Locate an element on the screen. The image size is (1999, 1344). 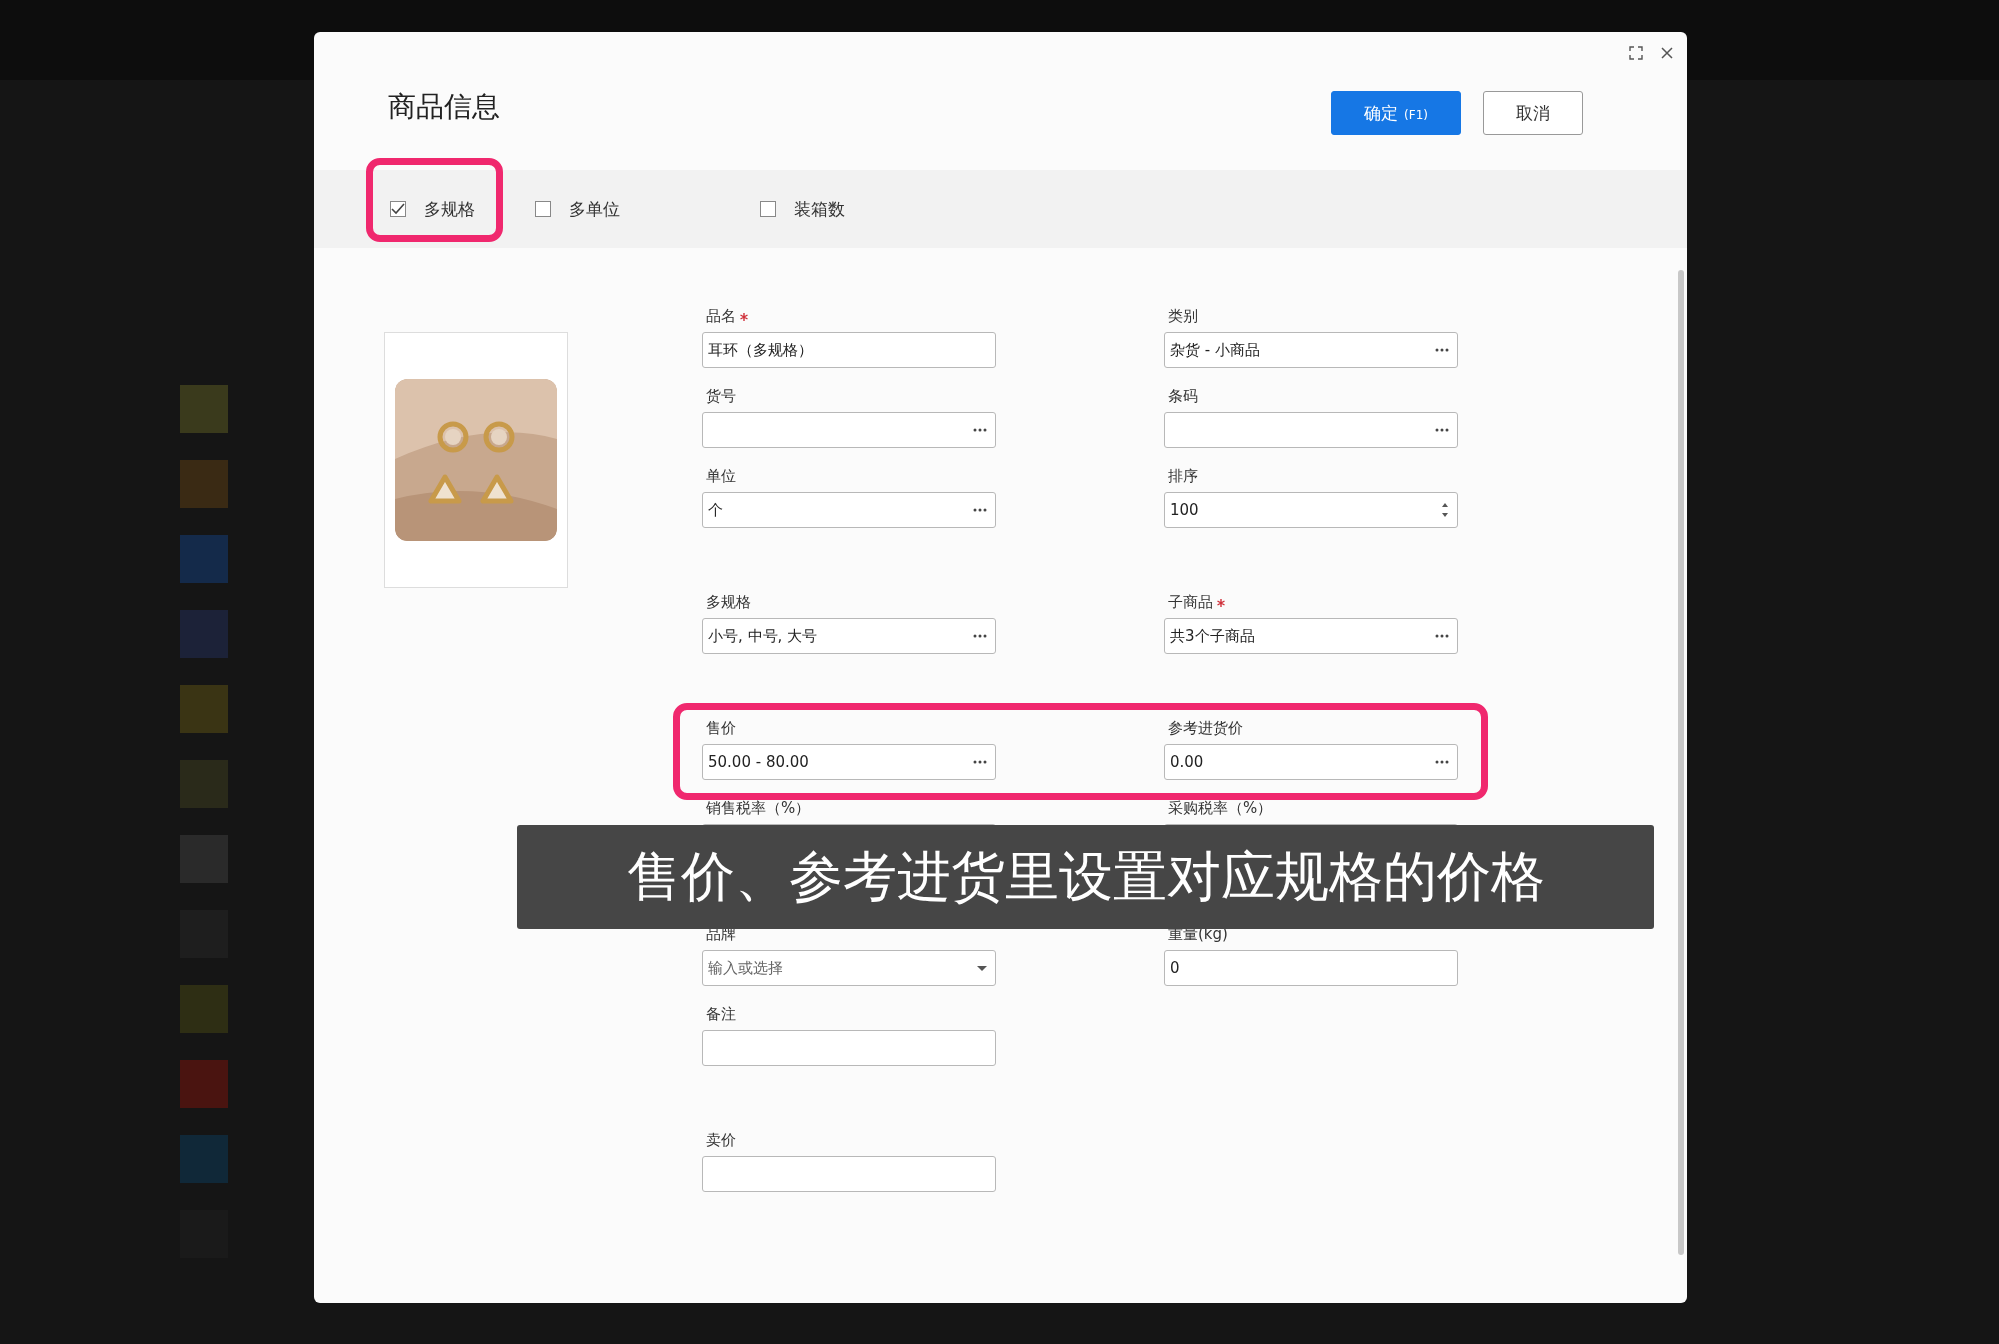
field-value: 耳环（多规格） is located at coordinates (760, 350).